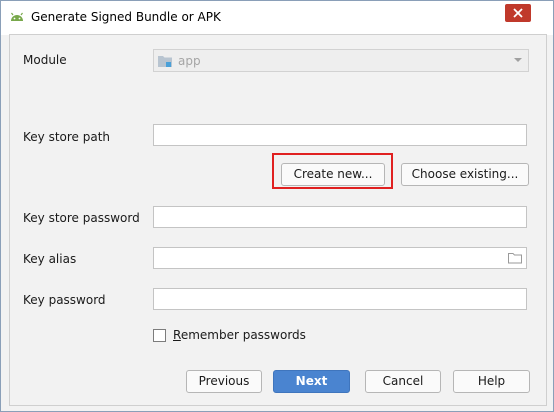 The height and width of the screenshot is (412, 554). What do you see at coordinates (311, 381) in the screenshot?
I see `next-button: Next` at bounding box center [311, 381].